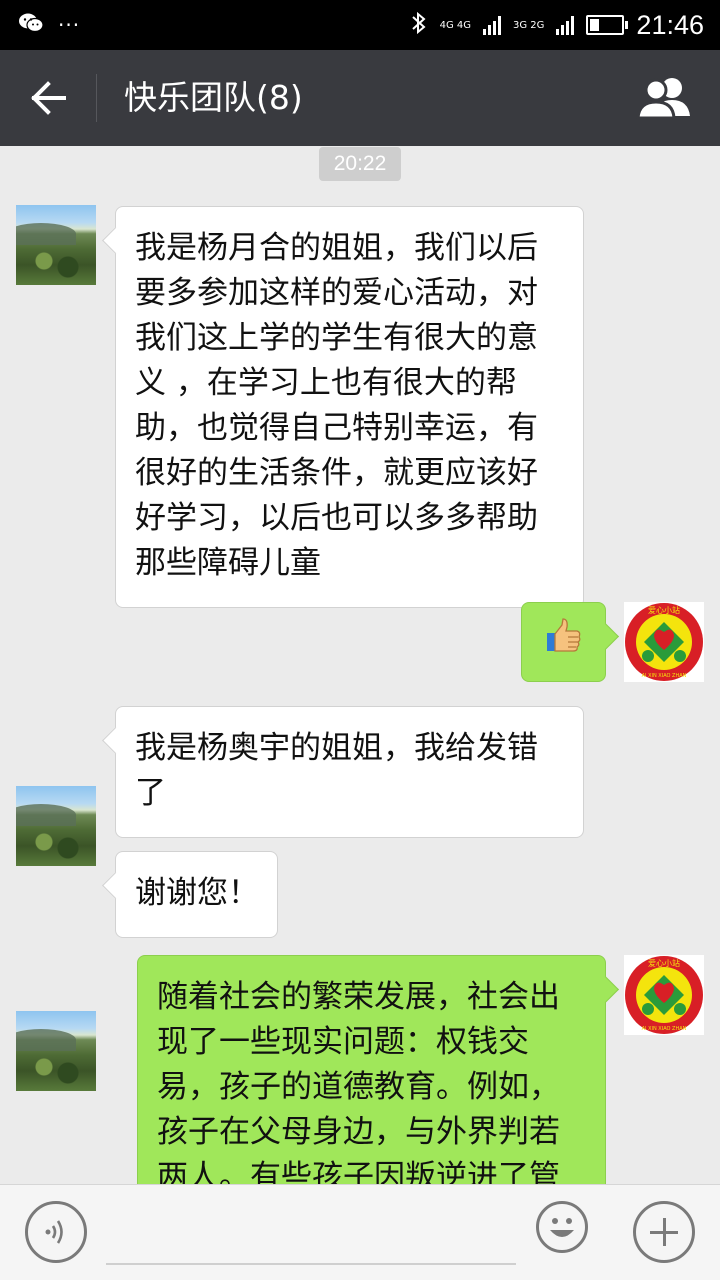 The width and height of the screenshot is (720, 1280). I want to click on chat-title: 快乐团队(8), so click(213, 97).